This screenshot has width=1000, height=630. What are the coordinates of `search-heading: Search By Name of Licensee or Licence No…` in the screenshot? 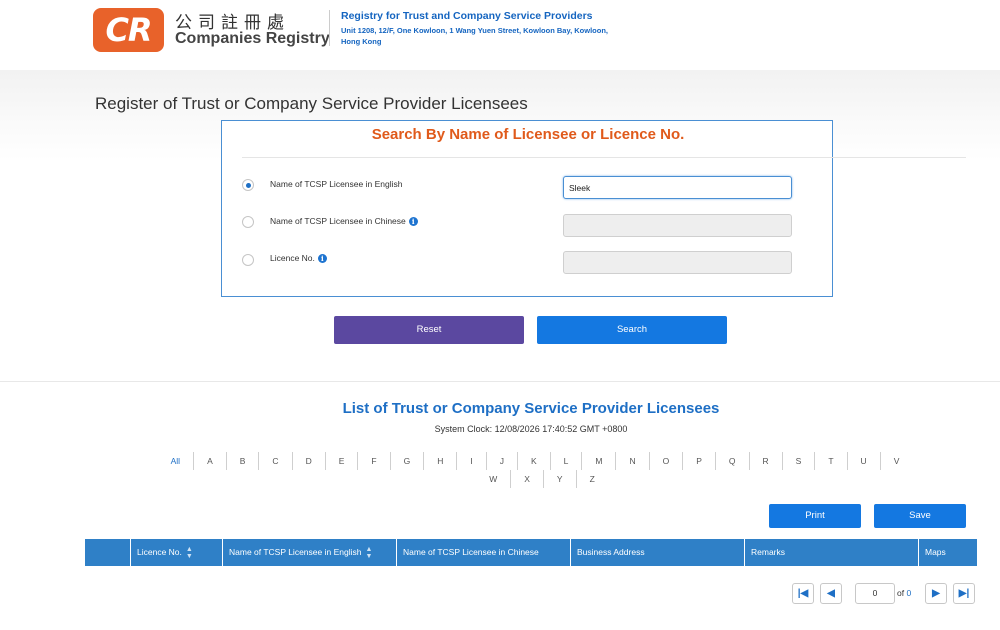 It's located at (528, 134).